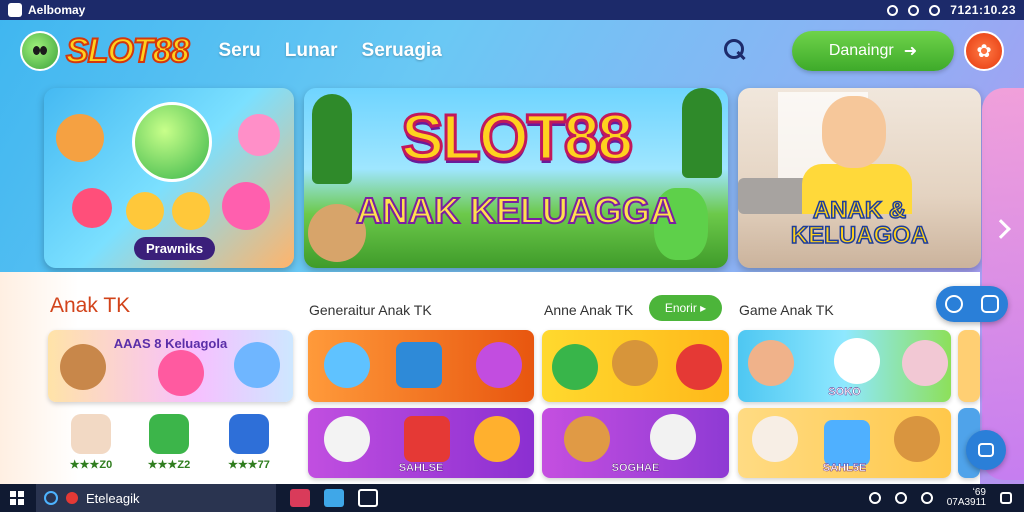 Image resolution: width=1024 pixels, height=512 pixels. What do you see at coordinates (57, 10) in the screenshot?
I see `app-name: Aelbomay` at bounding box center [57, 10].